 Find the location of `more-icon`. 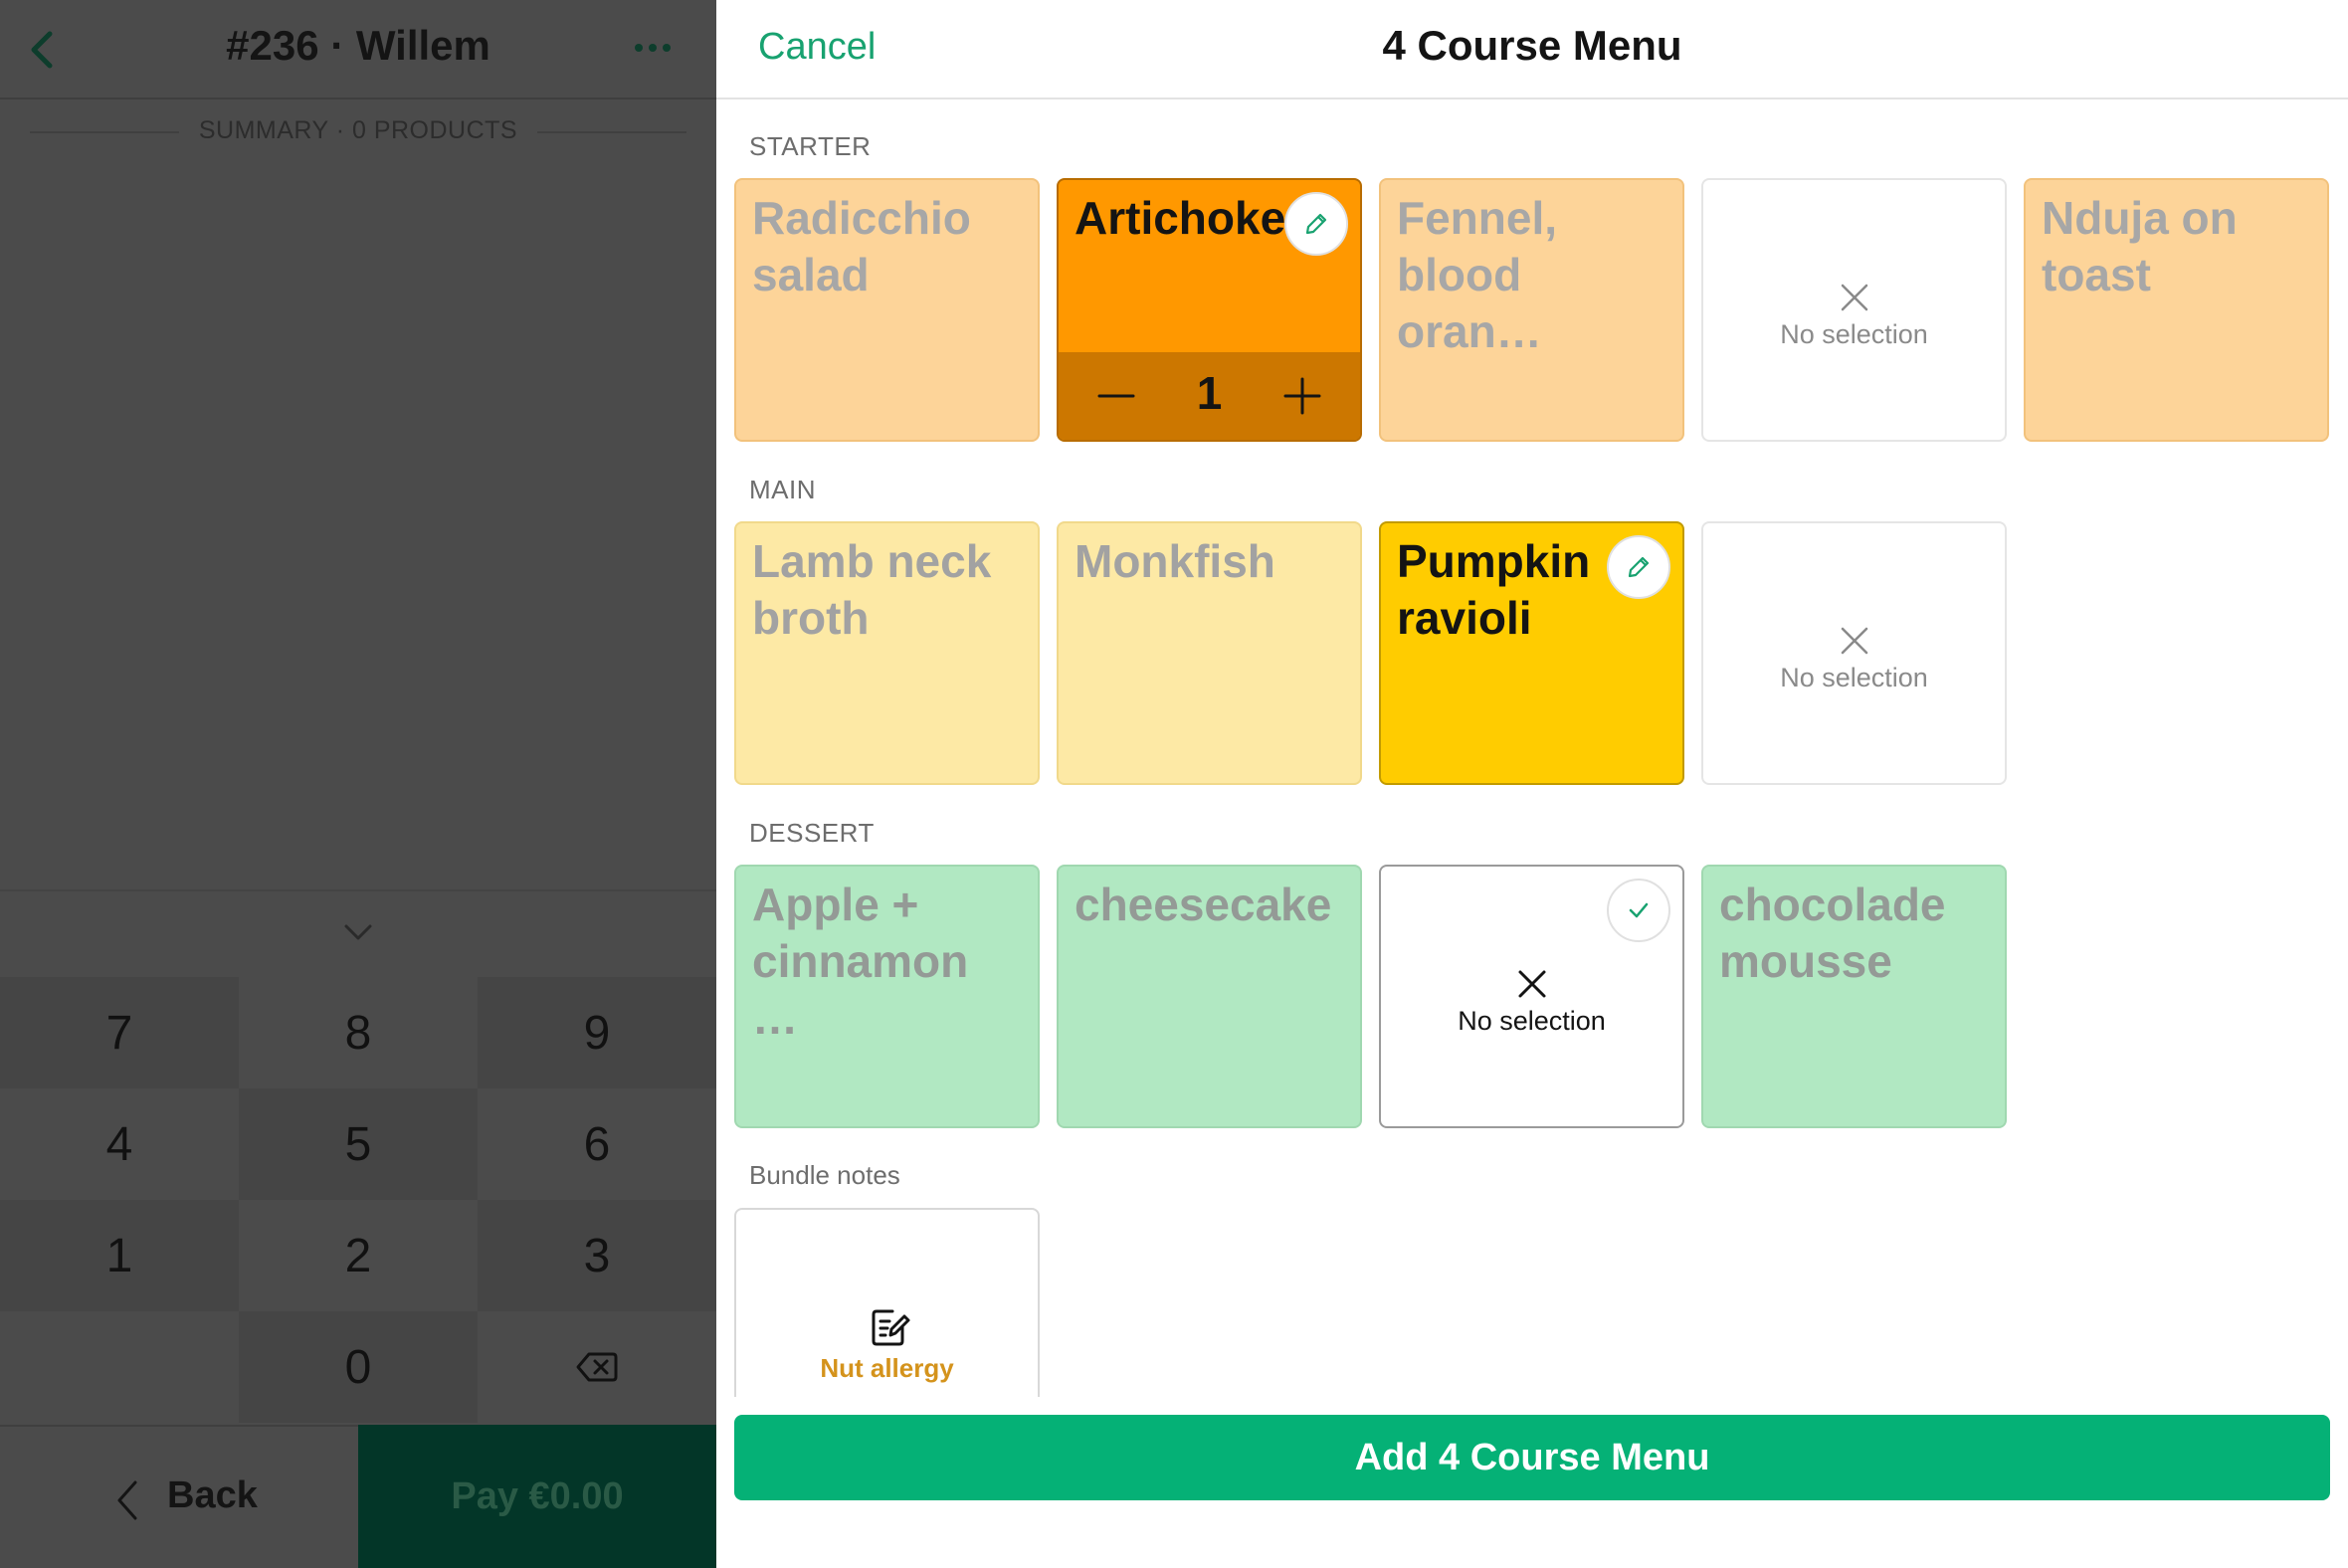

more-icon is located at coordinates (653, 48).